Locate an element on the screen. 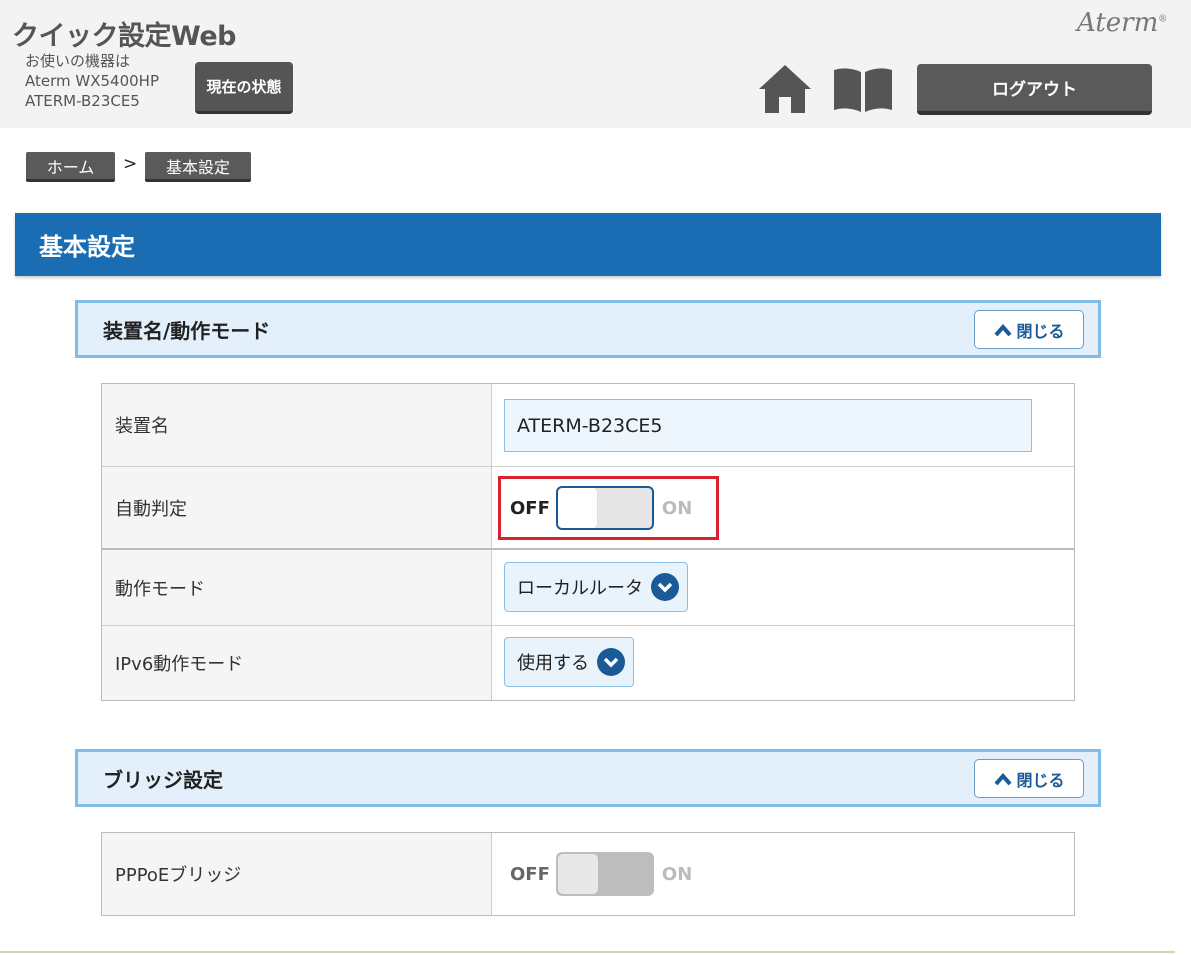 The height and width of the screenshot is (955, 1191). section-header-device-mode: 装置名/動作モード 閉じる is located at coordinates (588, 329).